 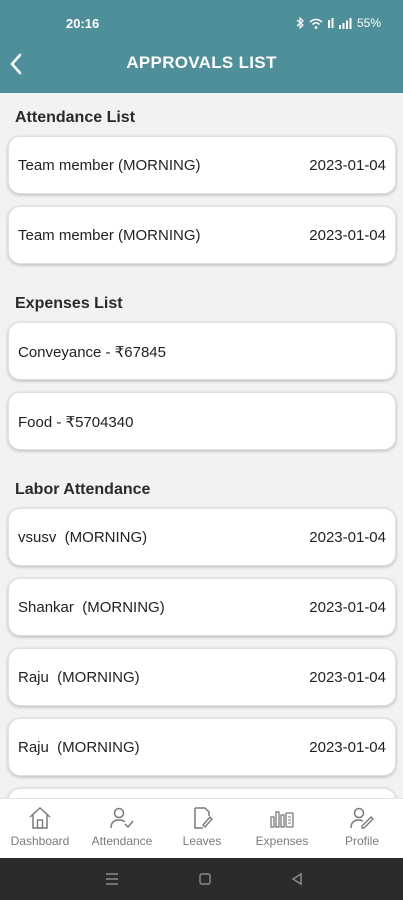 I want to click on expense-card: Food - ₹5704340, so click(x=202, y=421).